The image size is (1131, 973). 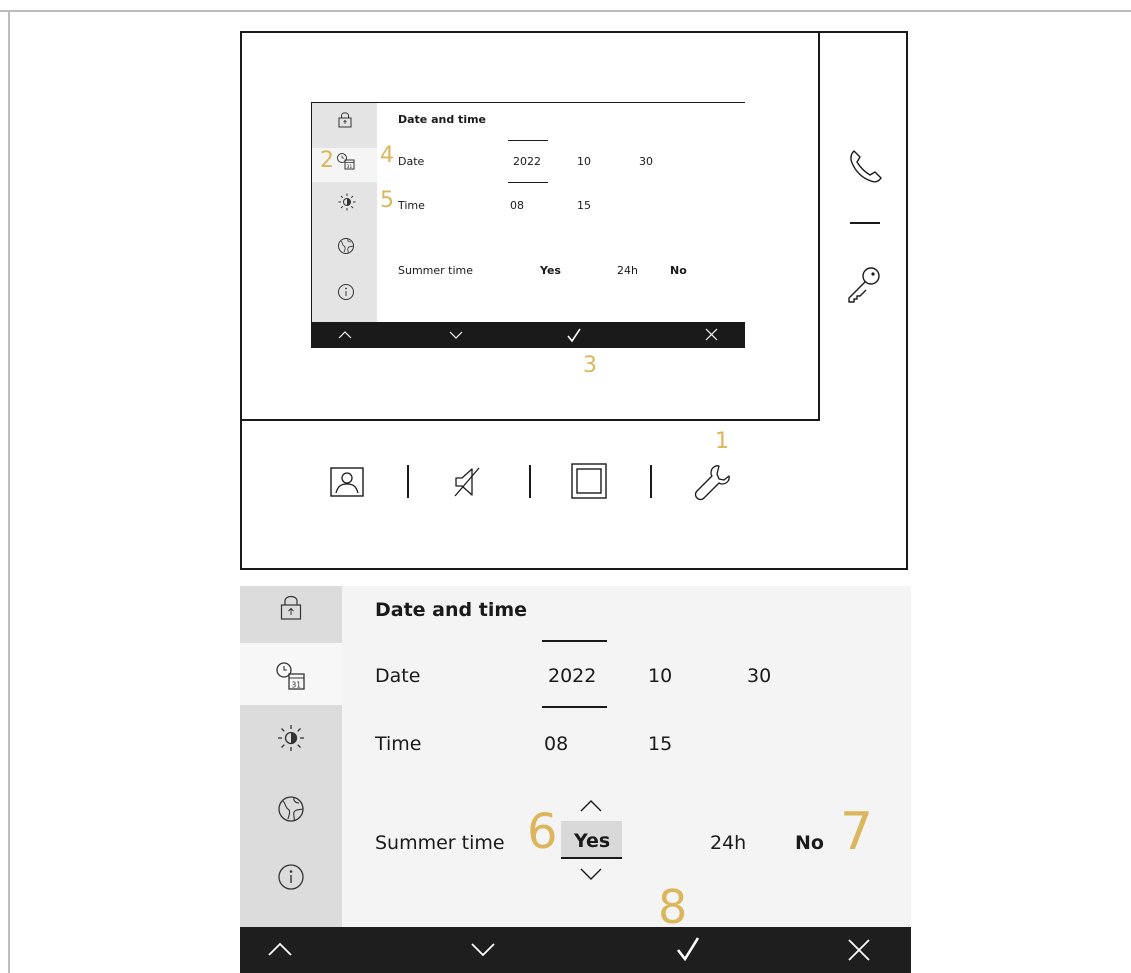 What do you see at coordinates (411, 161) in the screenshot?
I see `mini-date-label: Date` at bounding box center [411, 161].